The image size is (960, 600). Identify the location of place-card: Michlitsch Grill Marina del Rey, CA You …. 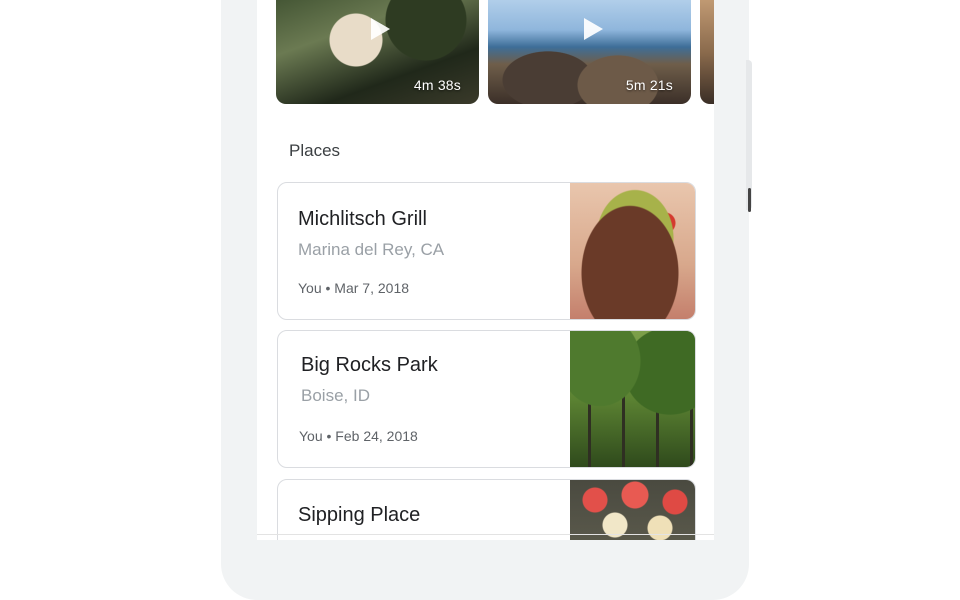
(486, 251).